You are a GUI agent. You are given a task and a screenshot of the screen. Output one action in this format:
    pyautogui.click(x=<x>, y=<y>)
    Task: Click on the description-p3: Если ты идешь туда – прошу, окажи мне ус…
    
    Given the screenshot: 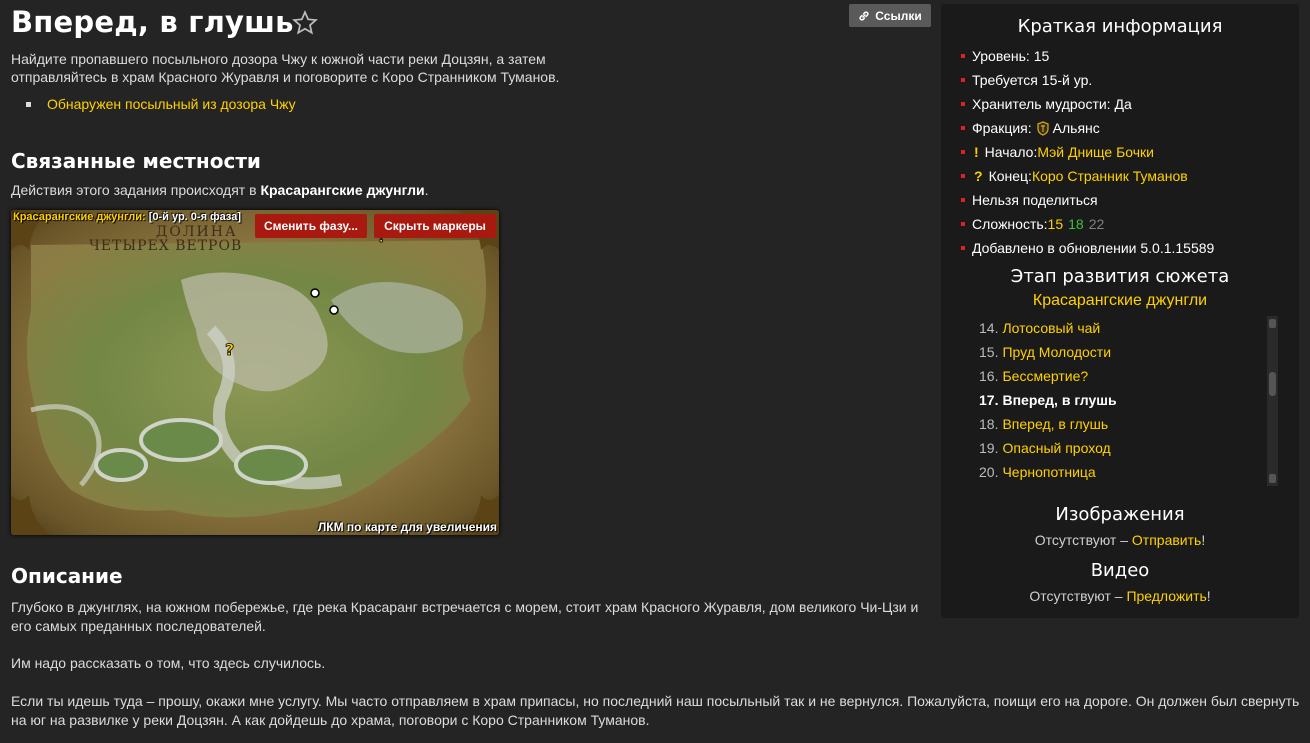 What is the action you would take?
    pyautogui.click(x=655, y=710)
    